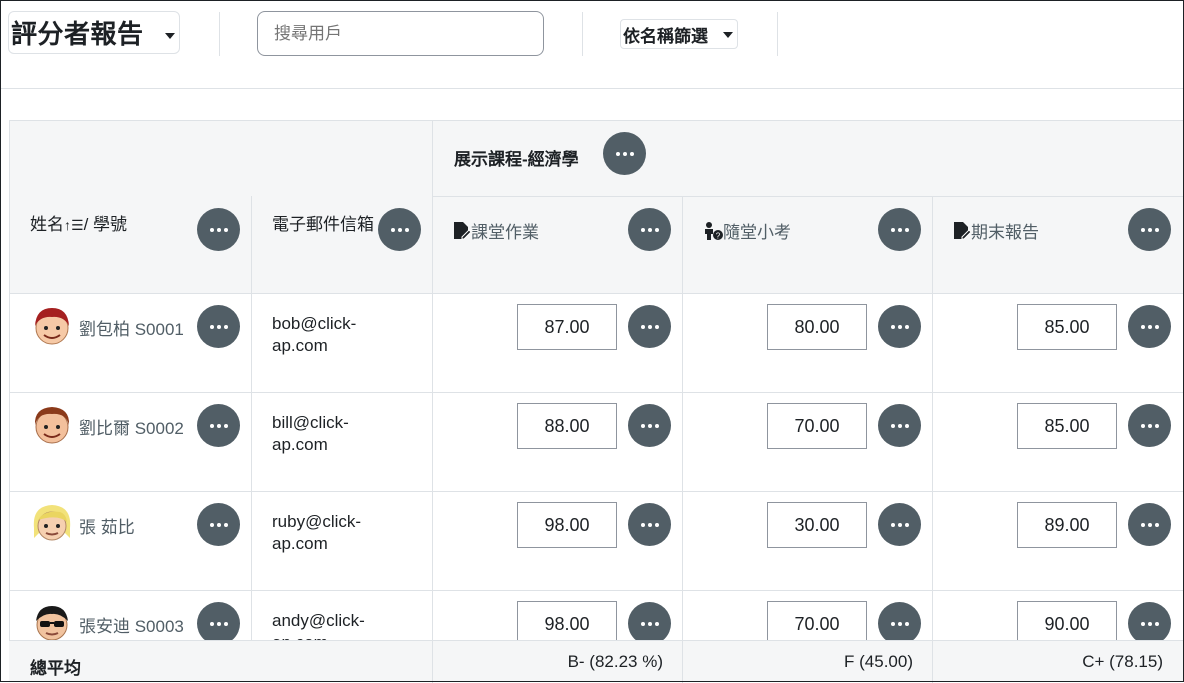 The width and height of the screenshot is (1184, 683). What do you see at coordinates (52, 524) in the screenshot?
I see `avatar-blonde-hair` at bounding box center [52, 524].